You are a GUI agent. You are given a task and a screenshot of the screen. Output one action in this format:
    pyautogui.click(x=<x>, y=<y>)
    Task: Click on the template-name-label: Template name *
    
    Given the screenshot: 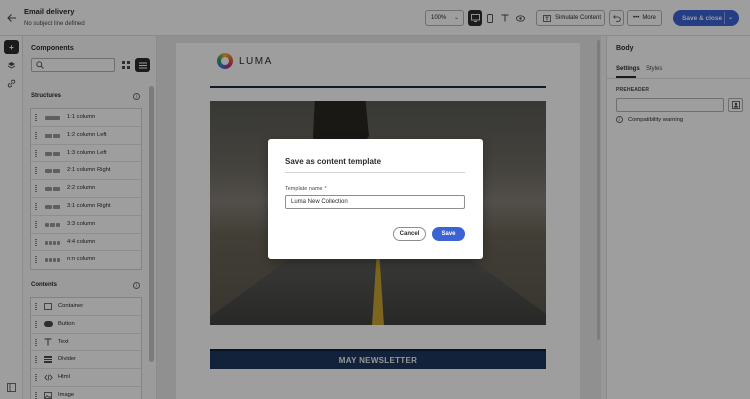 What is the action you would take?
    pyautogui.click(x=306, y=189)
    